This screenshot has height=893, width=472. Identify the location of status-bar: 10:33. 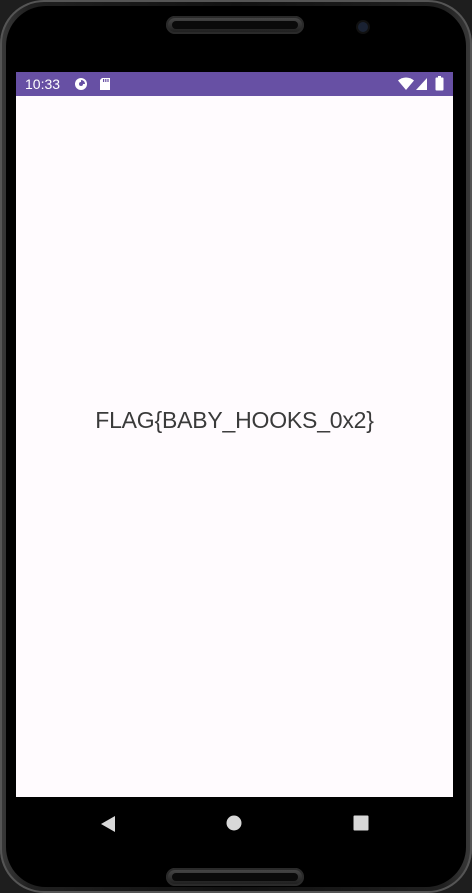
(234, 84).